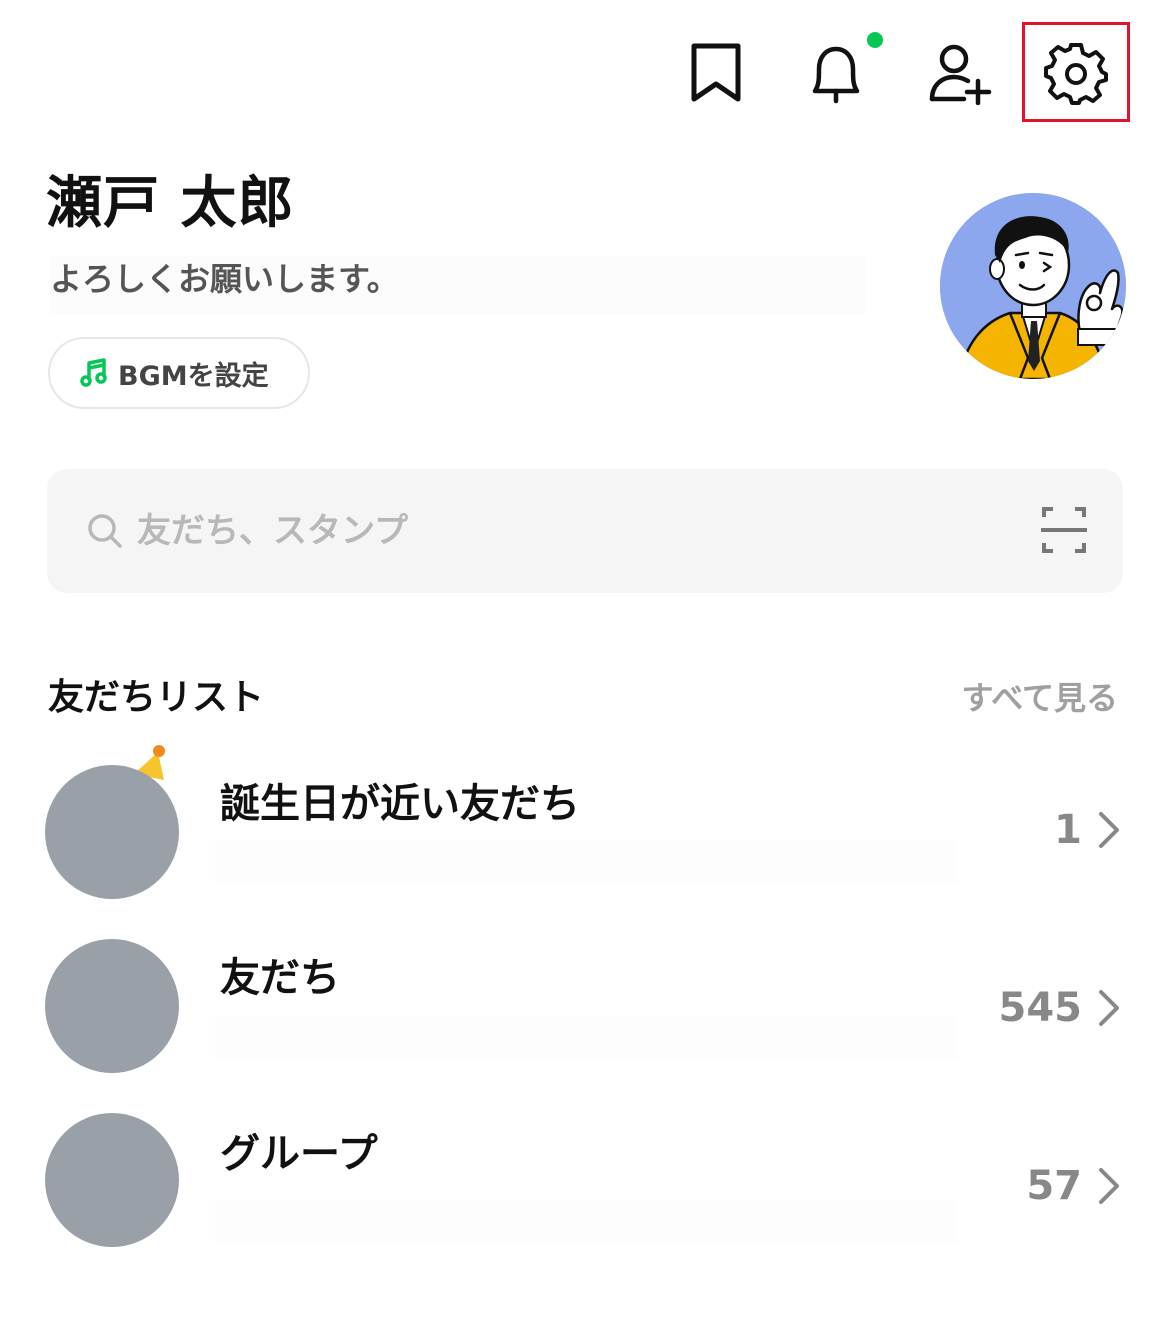 The width and height of the screenshot is (1170, 1335). I want to click on search-bar: 友だち、スタンプ, so click(585, 531).